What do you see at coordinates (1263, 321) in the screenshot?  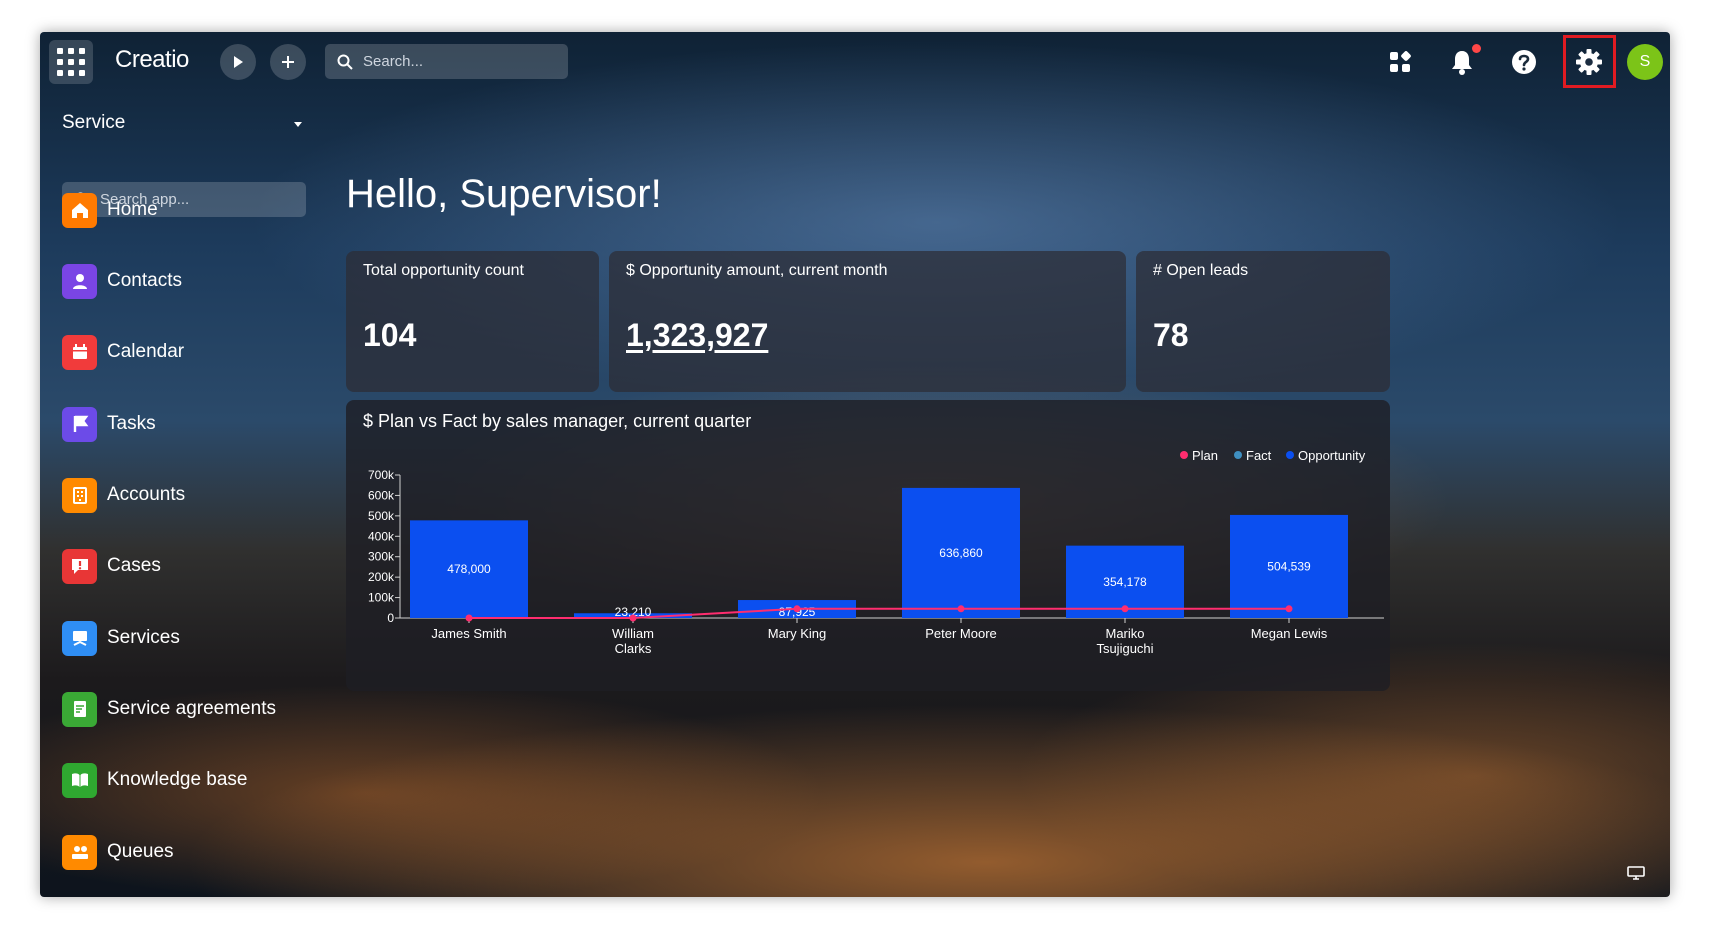 I see `open-leads-card: # Open leads 78` at bounding box center [1263, 321].